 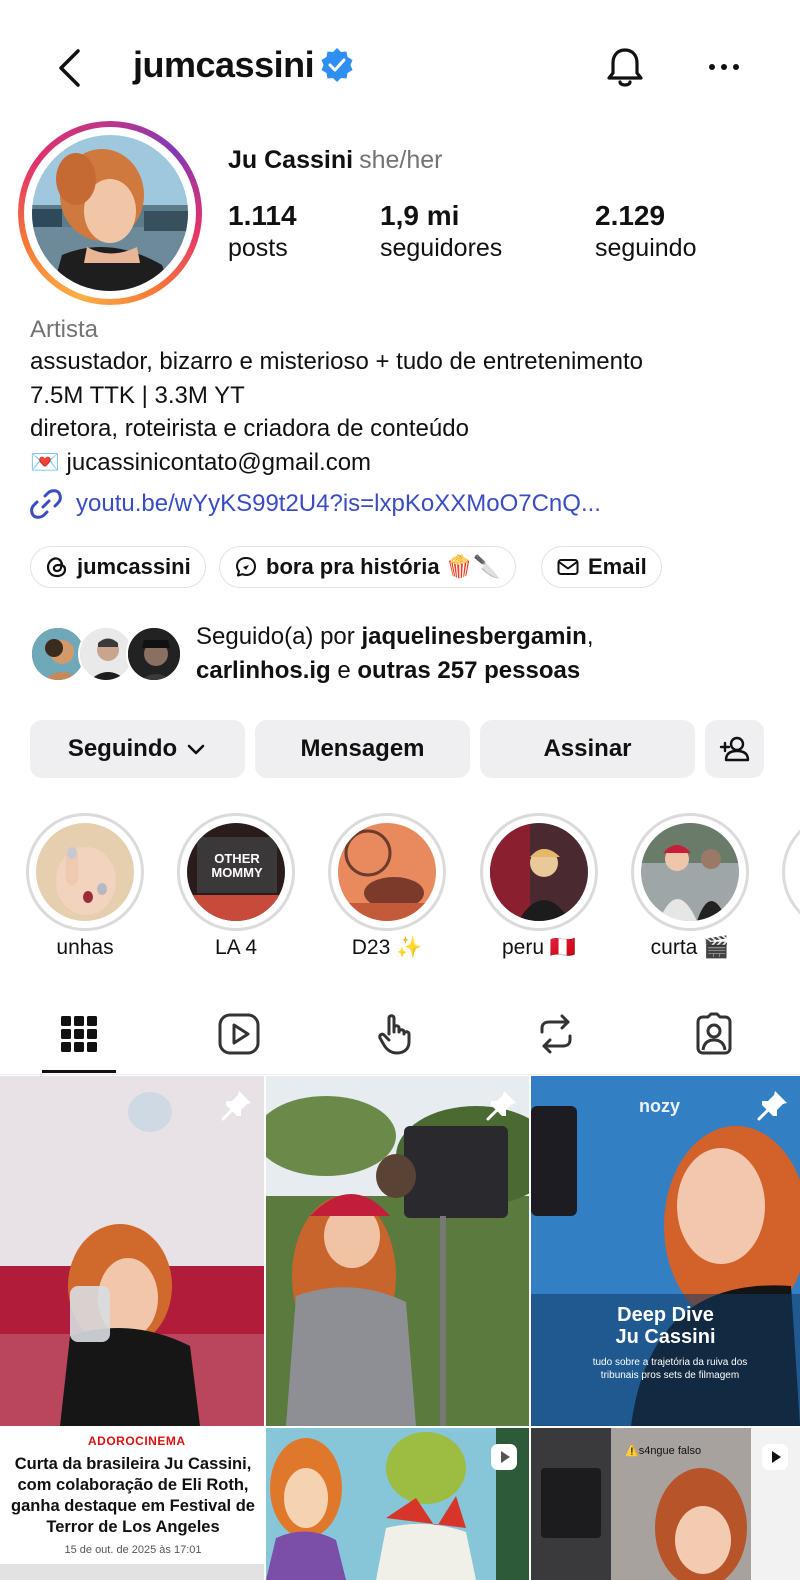 What do you see at coordinates (362, 749) in the screenshot?
I see `message-button: Mensagem` at bounding box center [362, 749].